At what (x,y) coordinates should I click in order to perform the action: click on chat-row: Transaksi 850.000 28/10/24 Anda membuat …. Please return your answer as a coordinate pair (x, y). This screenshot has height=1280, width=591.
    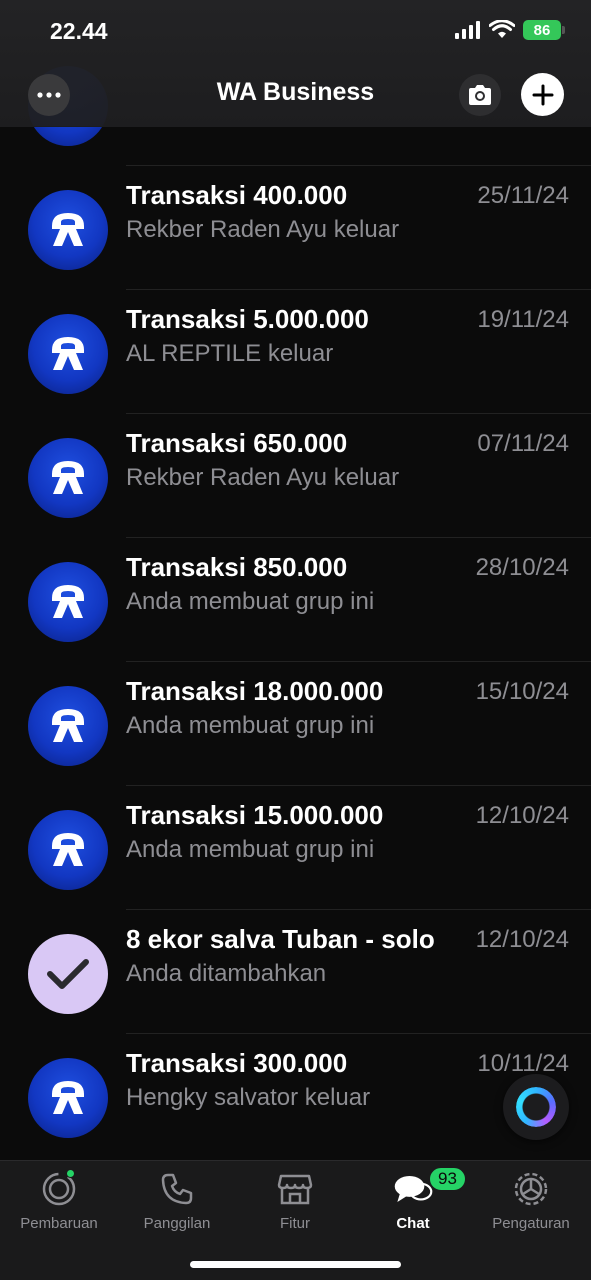
    Looking at the image, I should click on (295, 600).